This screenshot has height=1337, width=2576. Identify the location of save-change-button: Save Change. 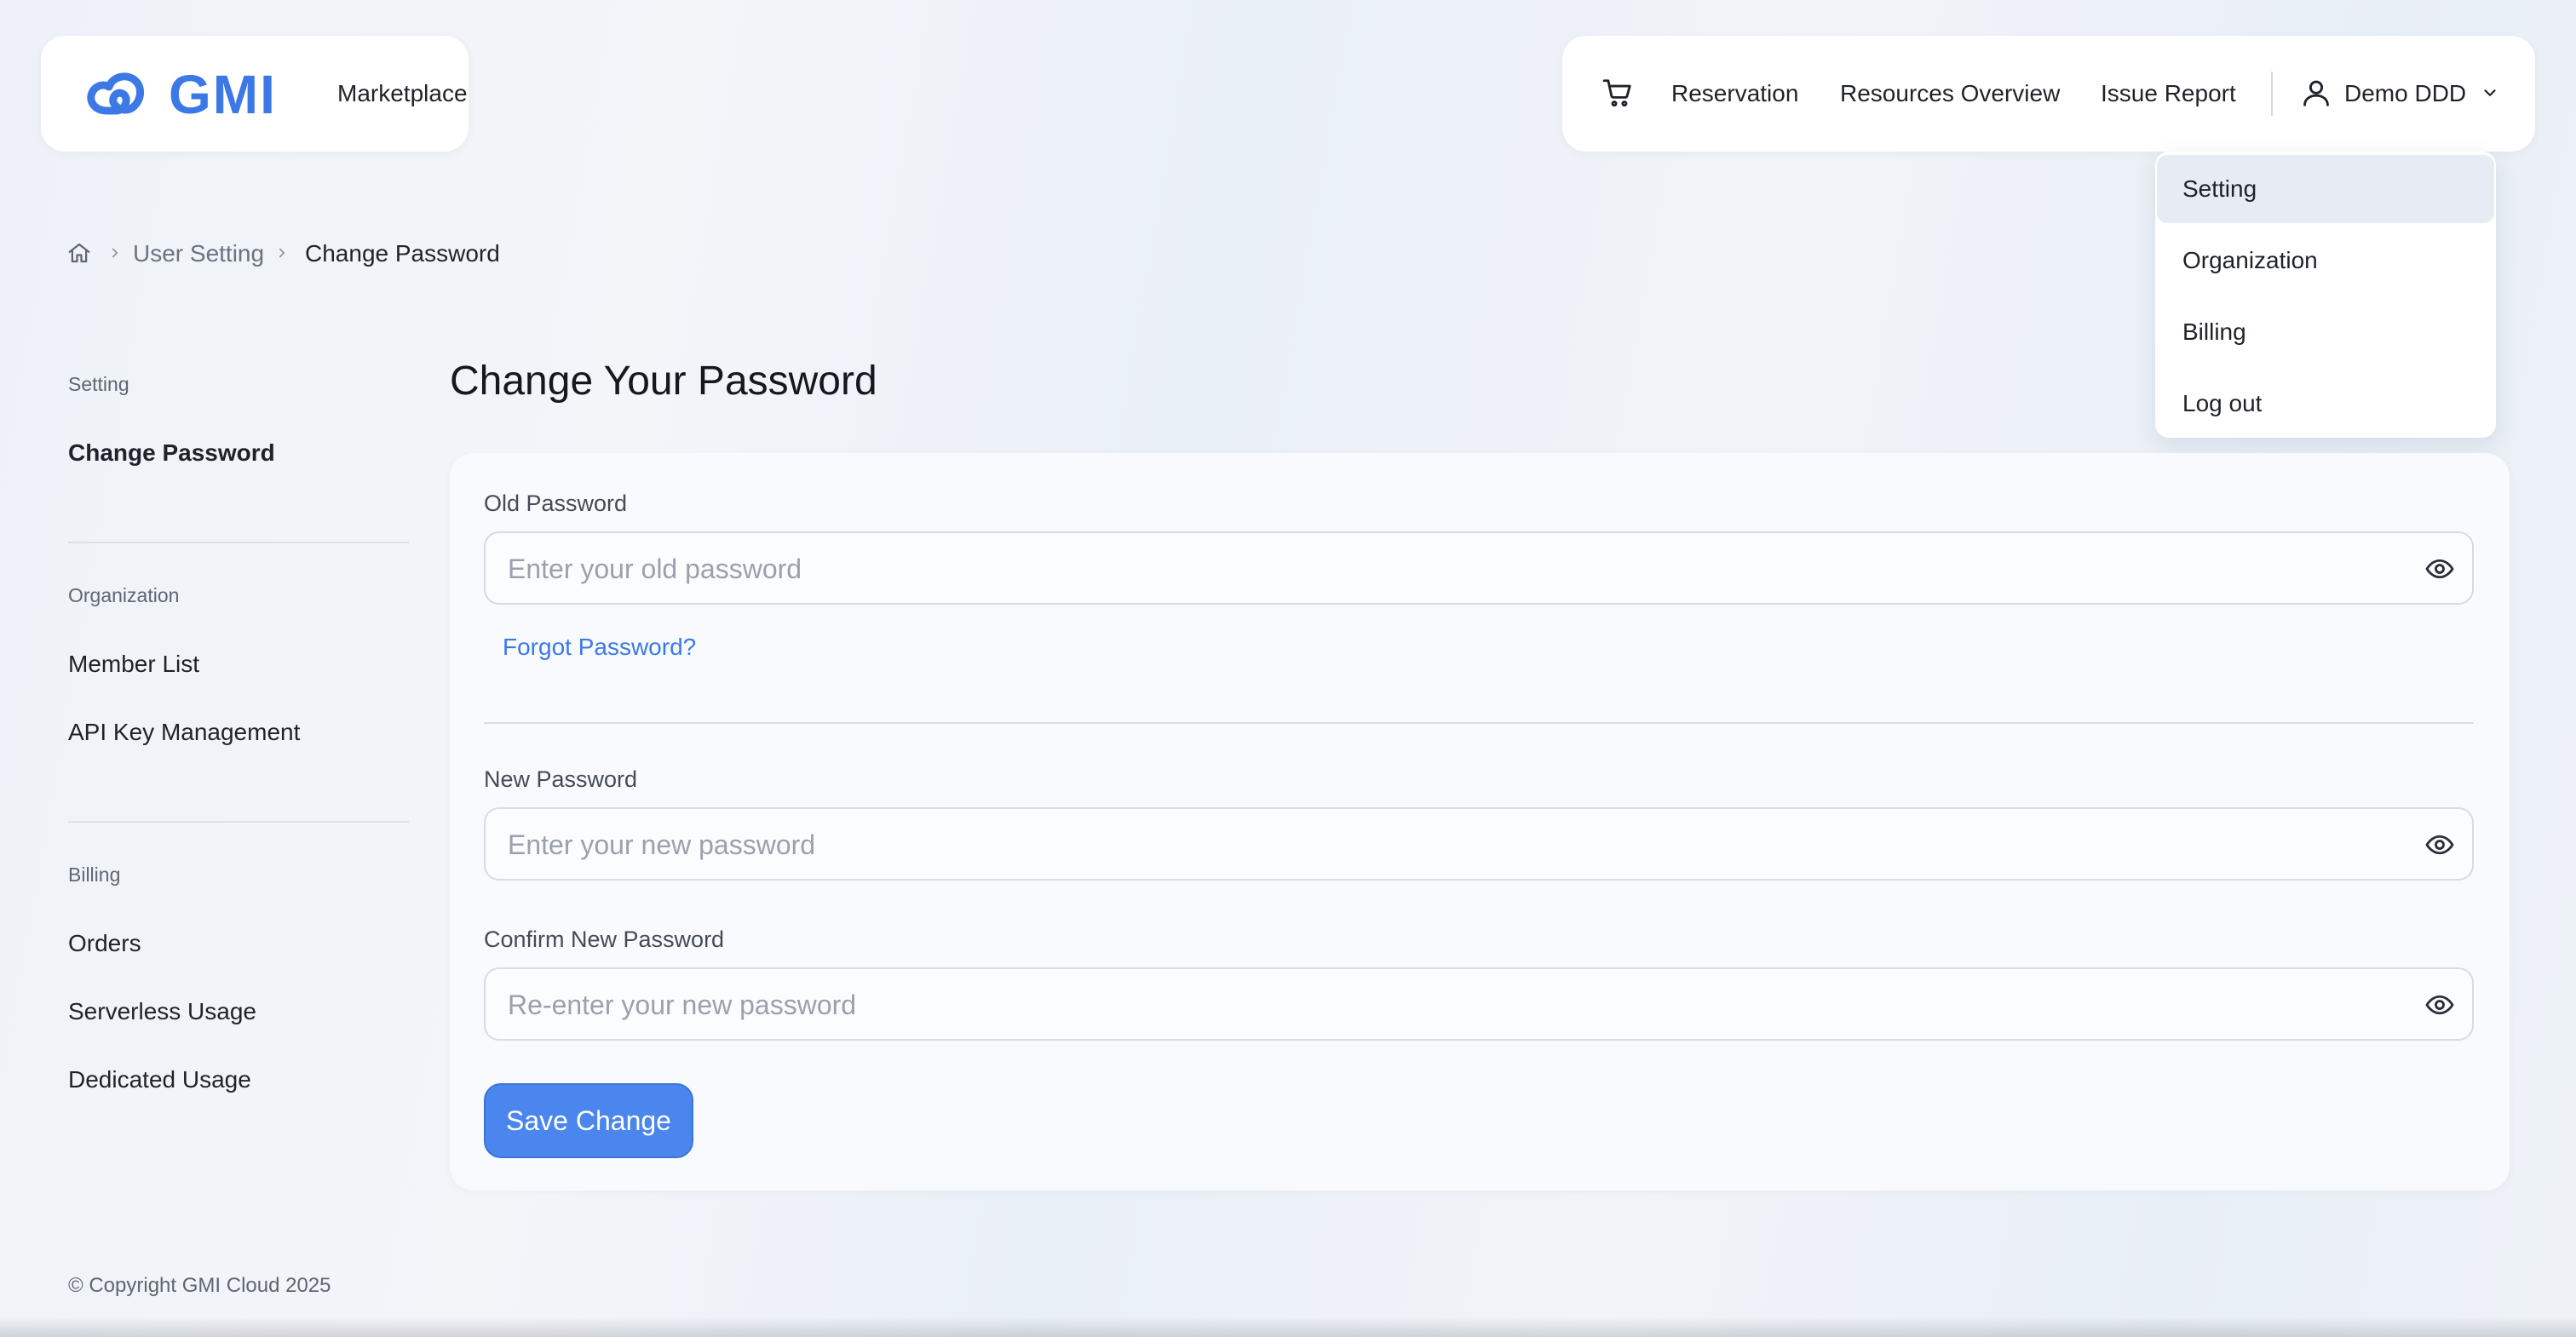
(589, 1121).